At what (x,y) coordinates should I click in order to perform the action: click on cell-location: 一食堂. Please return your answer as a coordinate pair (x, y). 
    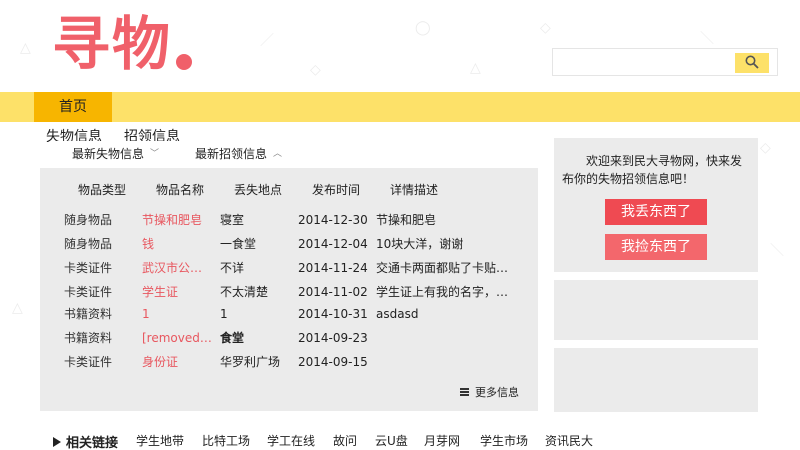
    Looking at the image, I should click on (238, 244).